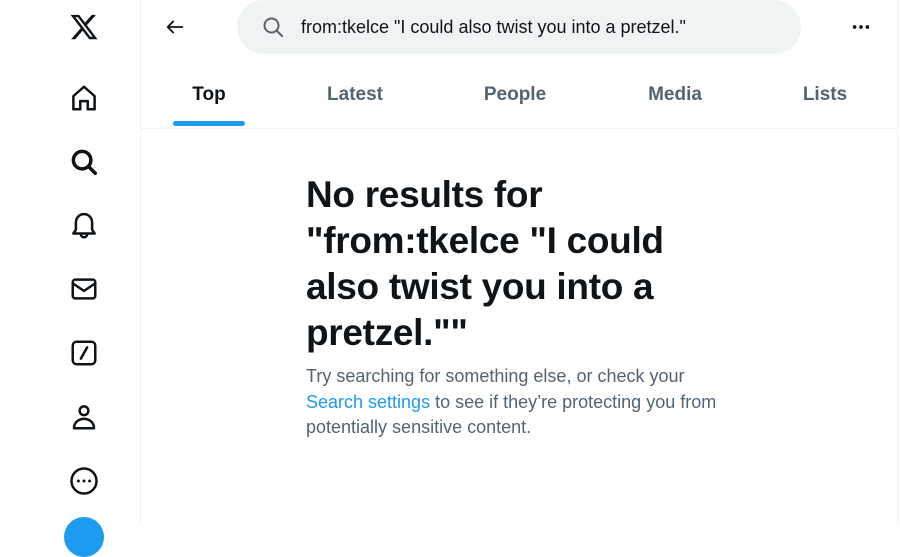 Image resolution: width=900 pixels, height=557 pixels. I want to click on messages-envelope-icon, so click(84, 289).